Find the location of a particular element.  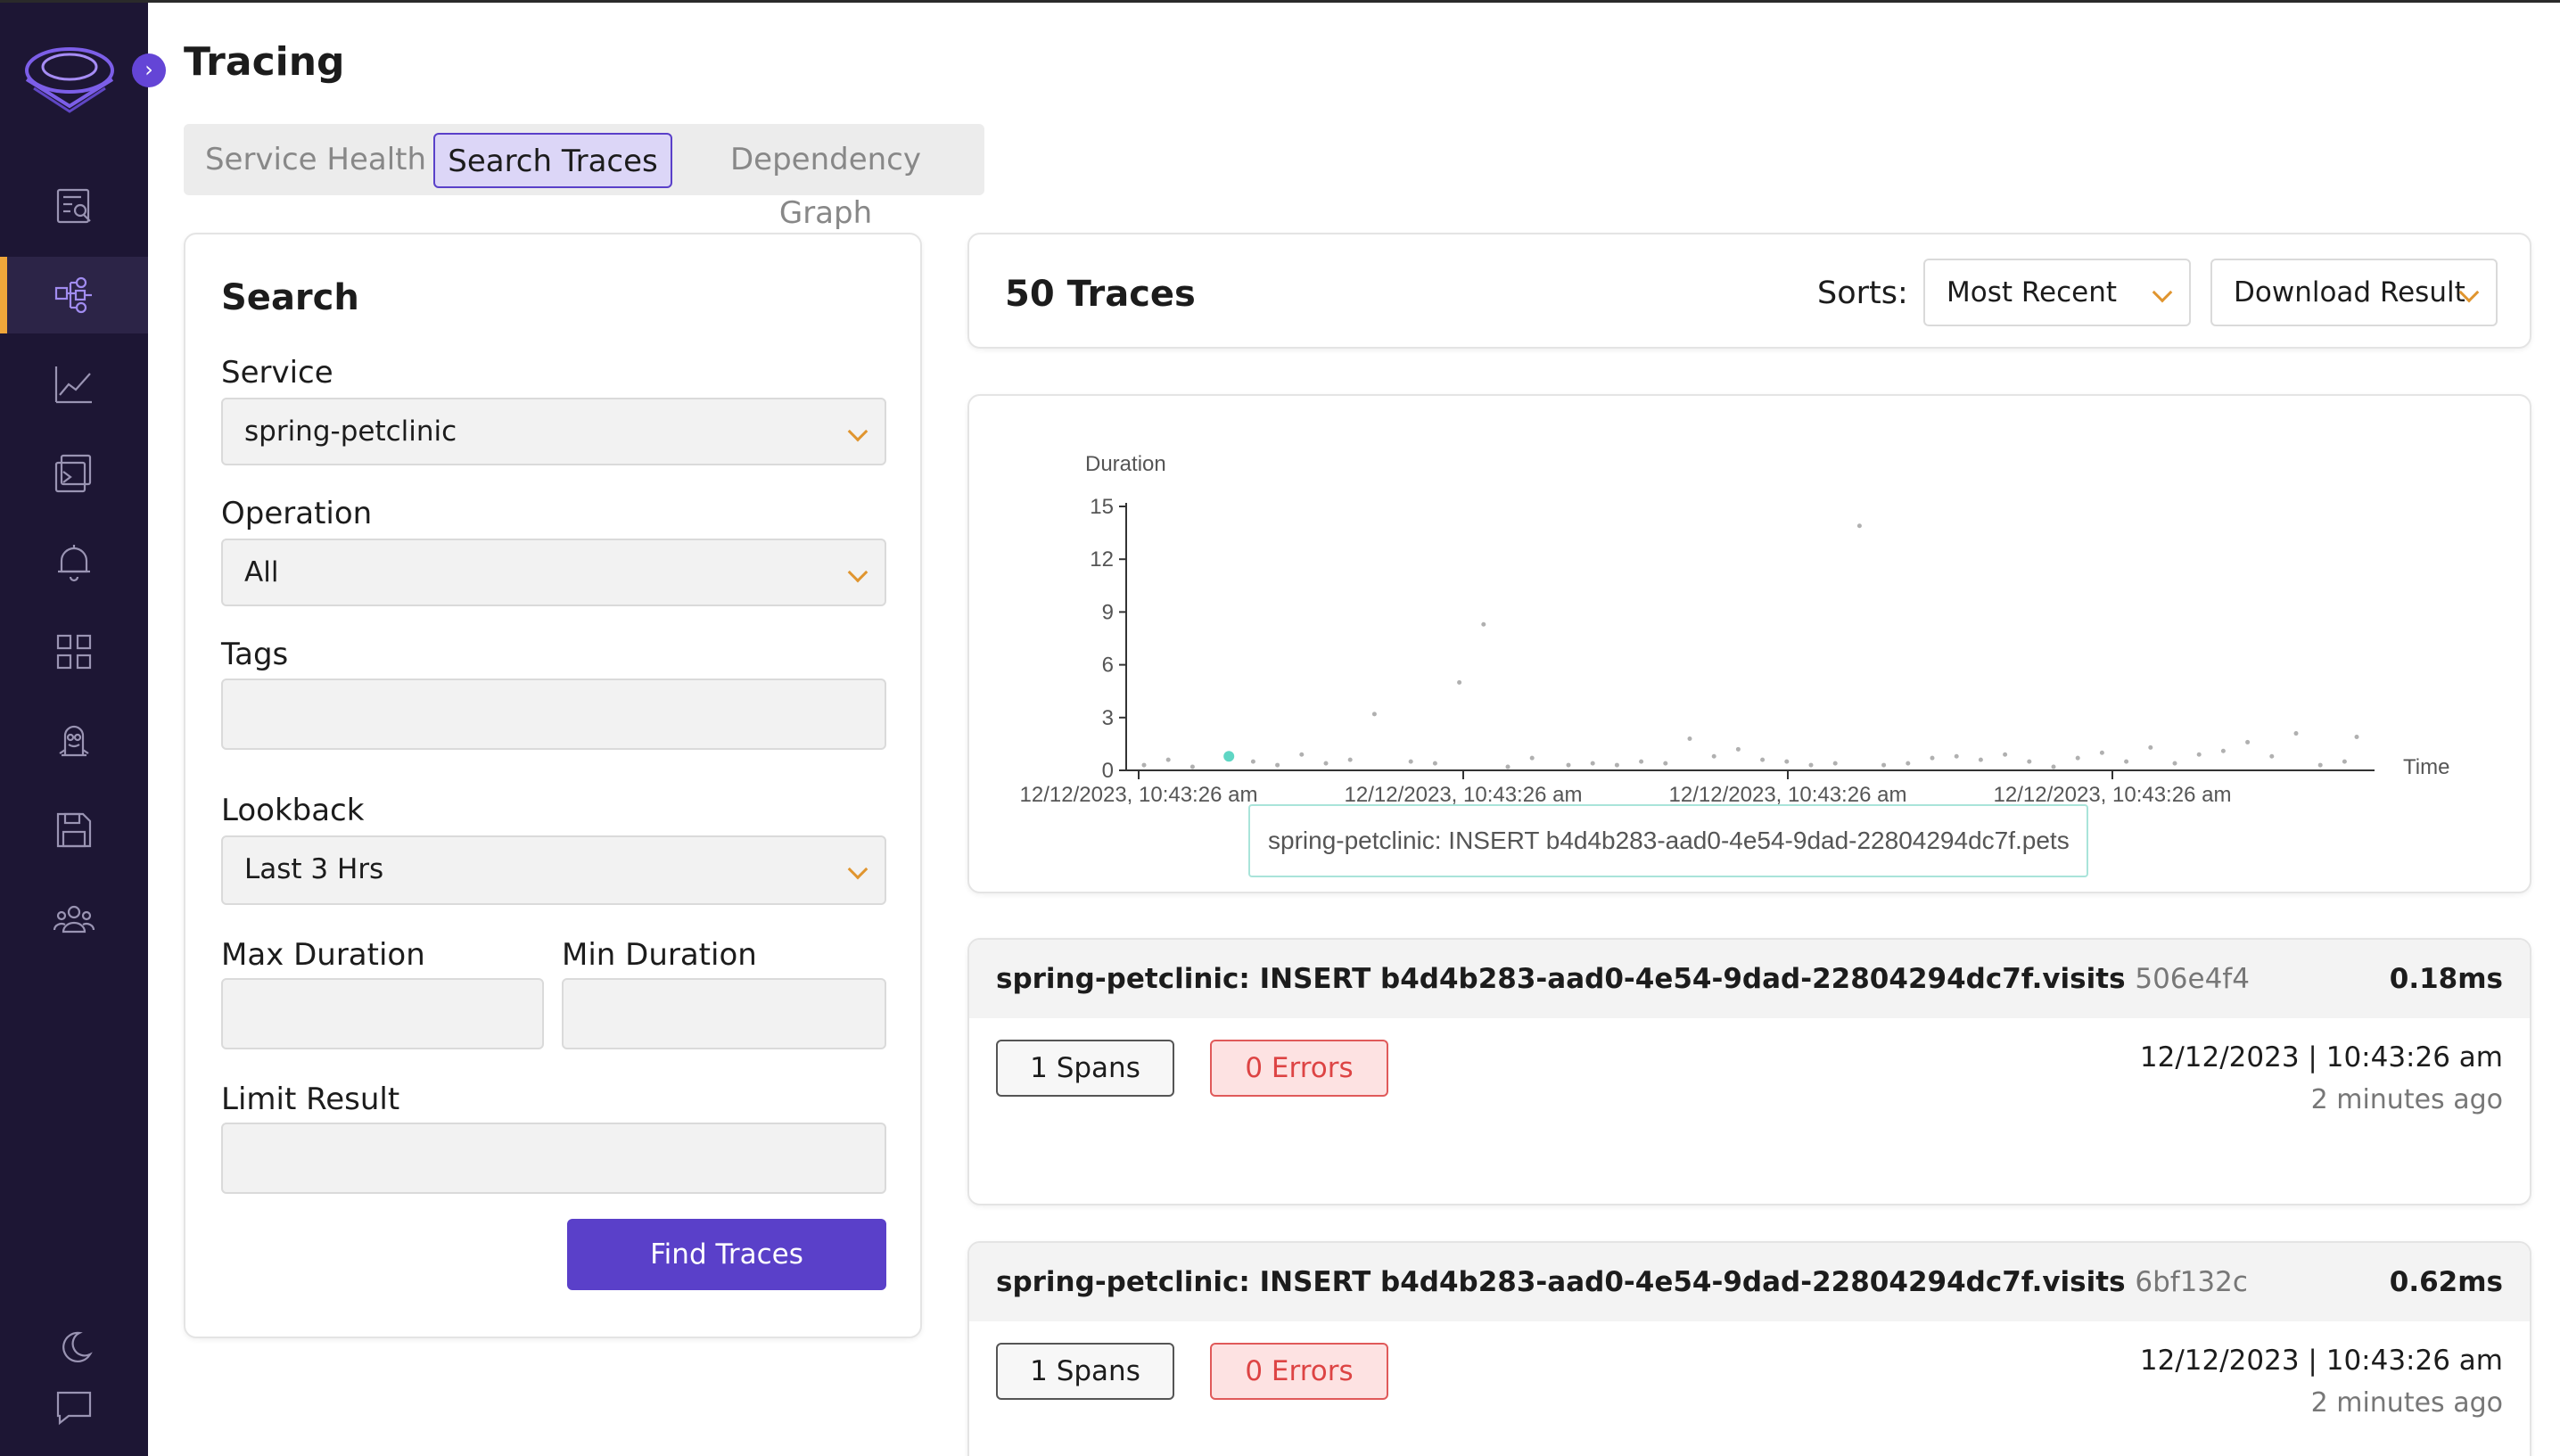

tags-label: Tags is located at coordinates (255, 654).